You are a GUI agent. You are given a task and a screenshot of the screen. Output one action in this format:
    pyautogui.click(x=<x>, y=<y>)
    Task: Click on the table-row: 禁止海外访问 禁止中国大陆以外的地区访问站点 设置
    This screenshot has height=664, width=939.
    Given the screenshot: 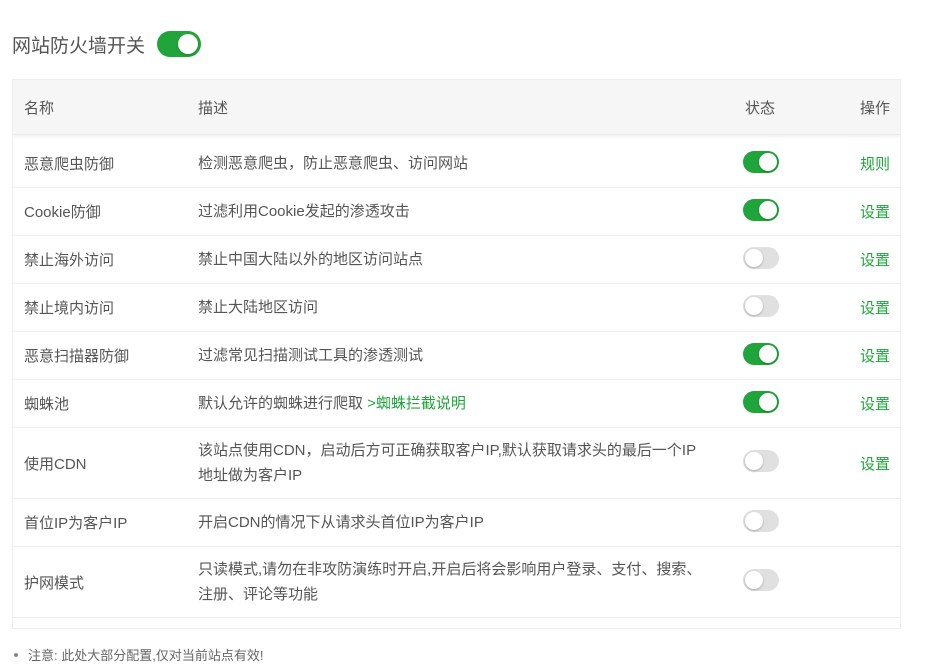 What is the action you would take?
    pyautogui.click(x=456, y=260)
    